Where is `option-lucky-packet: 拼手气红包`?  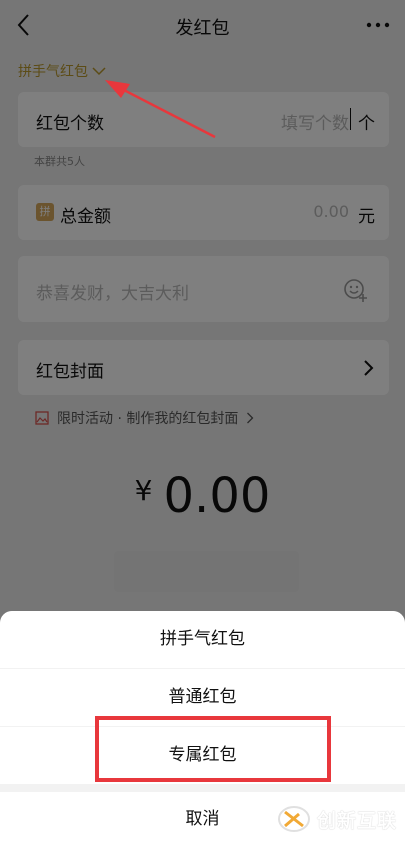 option-lucky-packet: 拼手气红包 is located at coordinates (202, 639).